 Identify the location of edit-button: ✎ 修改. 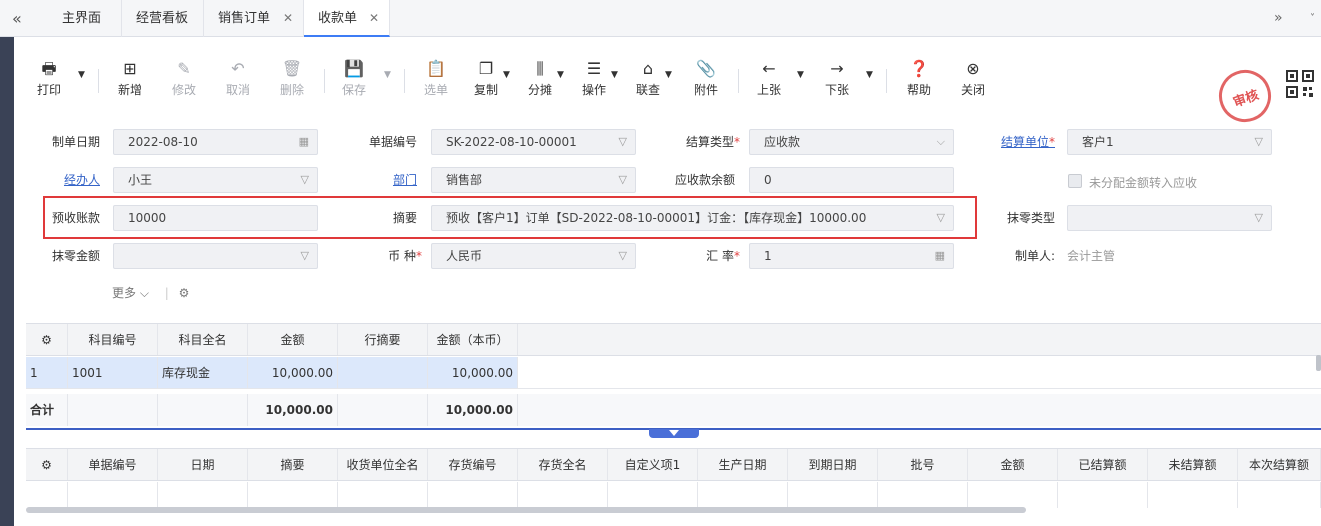
(184, 78).